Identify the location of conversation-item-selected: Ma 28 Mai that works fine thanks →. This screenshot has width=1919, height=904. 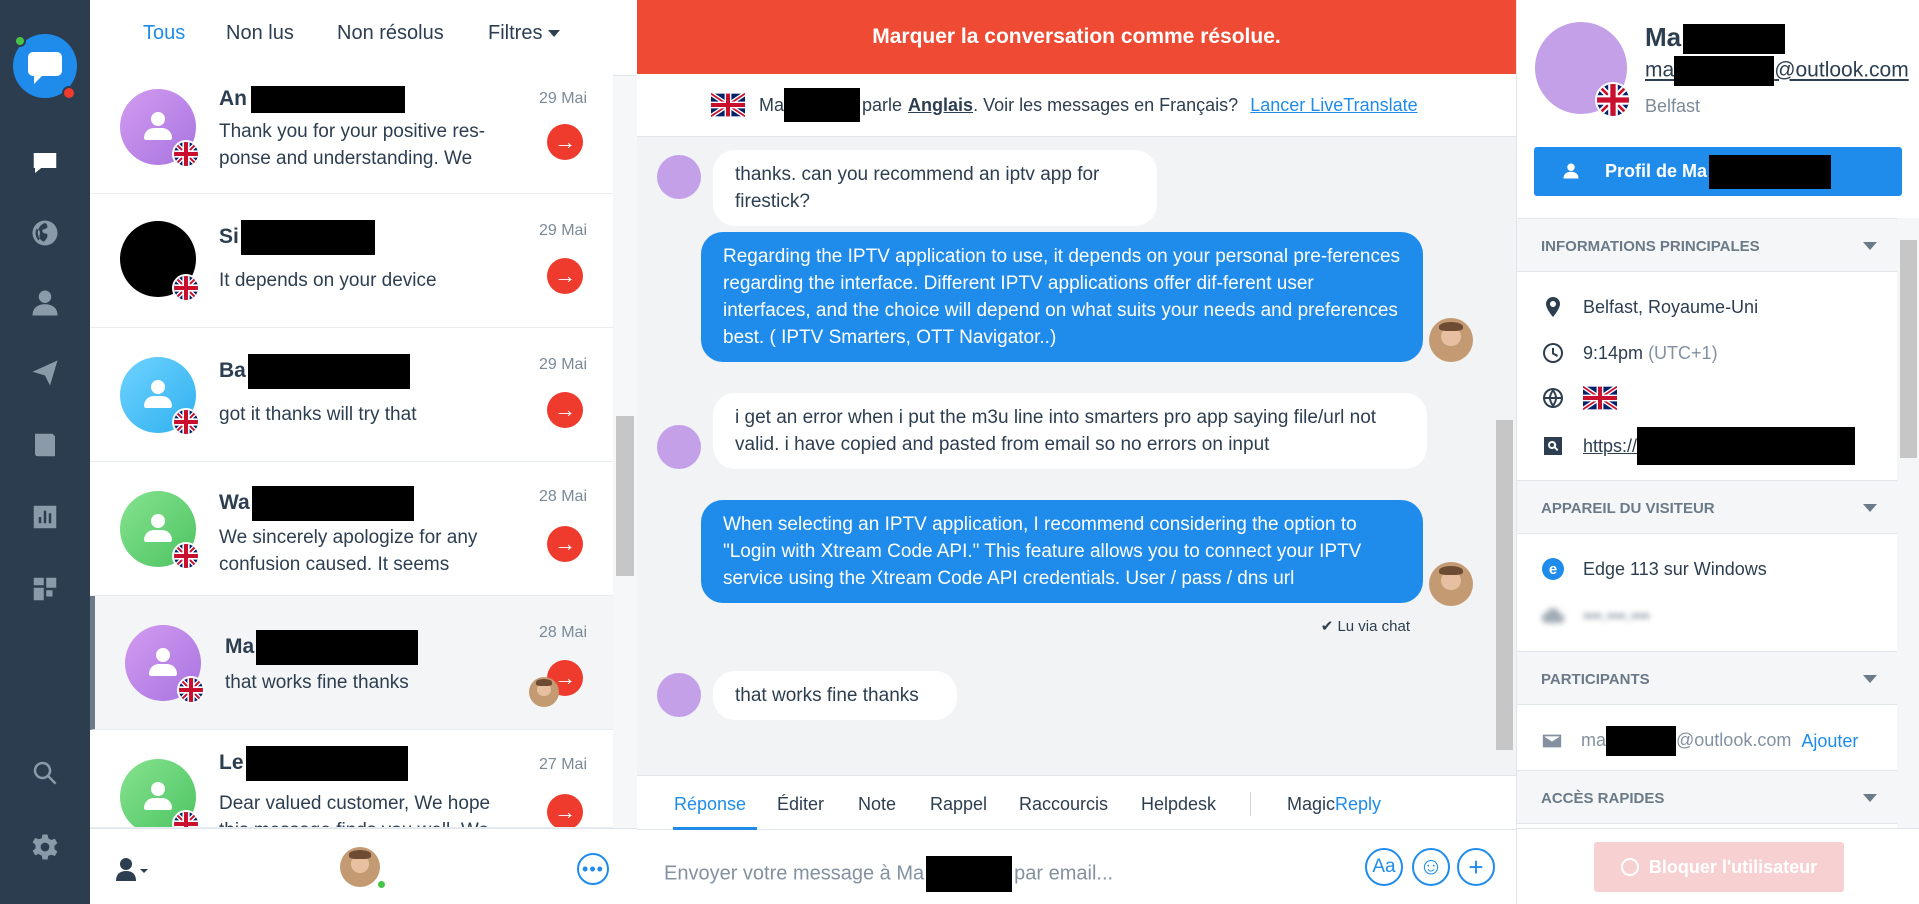
(351, 663).